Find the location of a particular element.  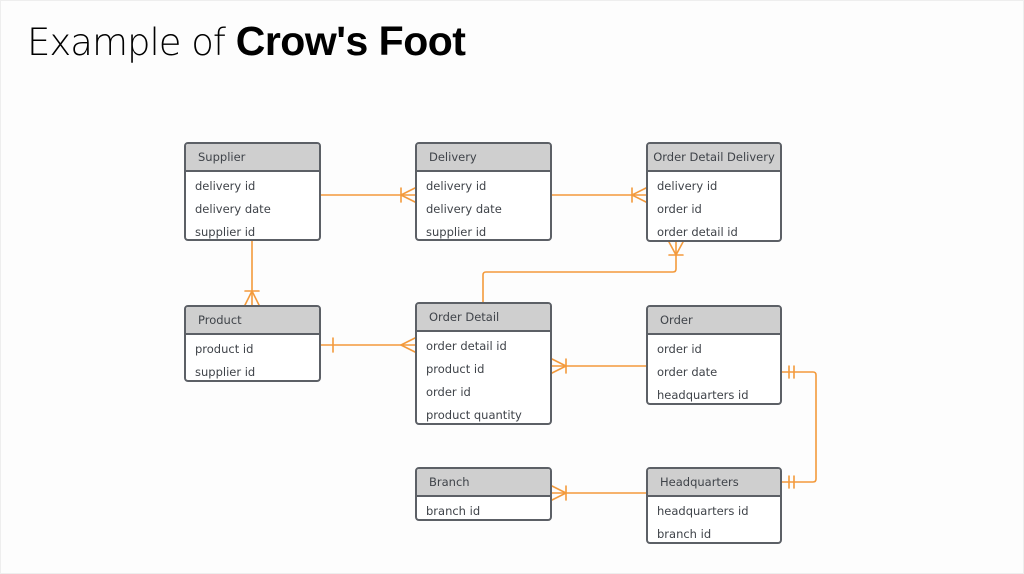

slide-title: Example of Crow's Foot is located at coordinates (246, 41).